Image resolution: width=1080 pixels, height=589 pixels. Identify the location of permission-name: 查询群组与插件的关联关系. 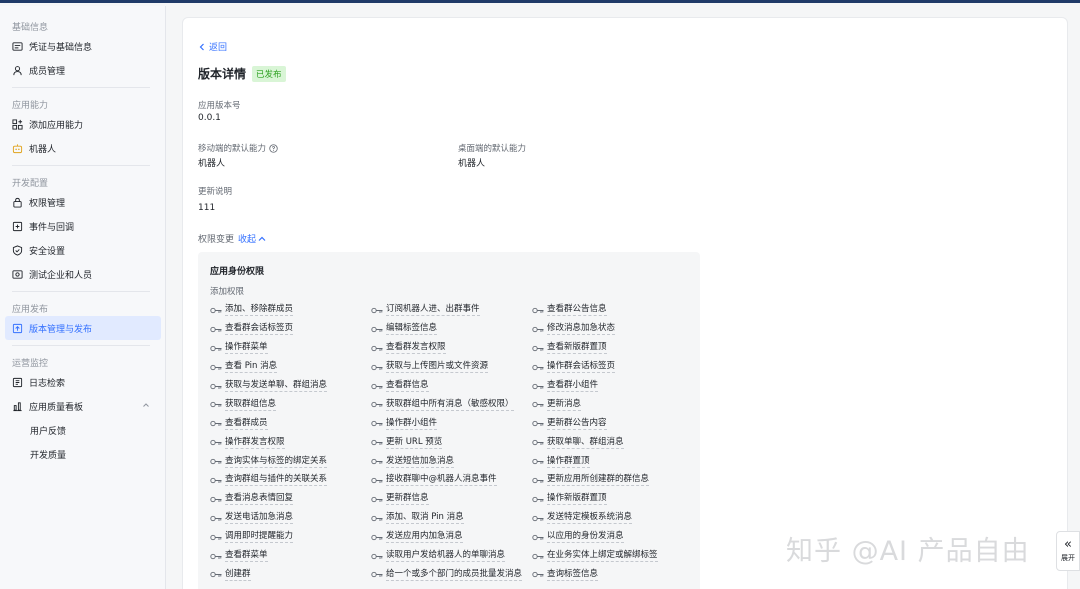
(276, 480).